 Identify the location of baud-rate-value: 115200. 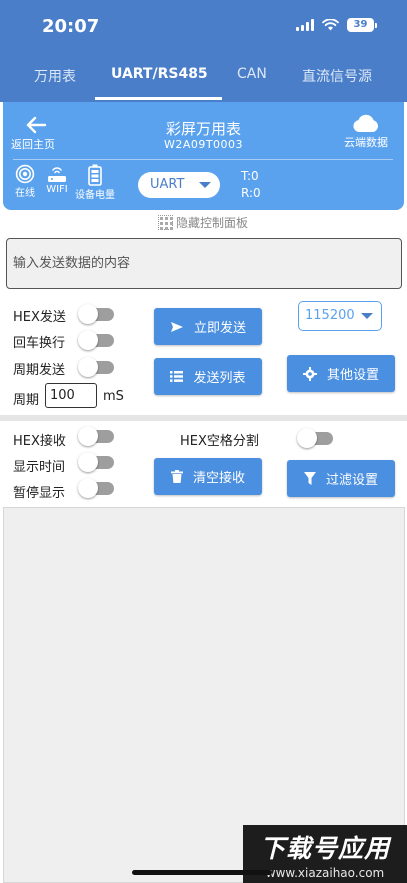
(330, 315).